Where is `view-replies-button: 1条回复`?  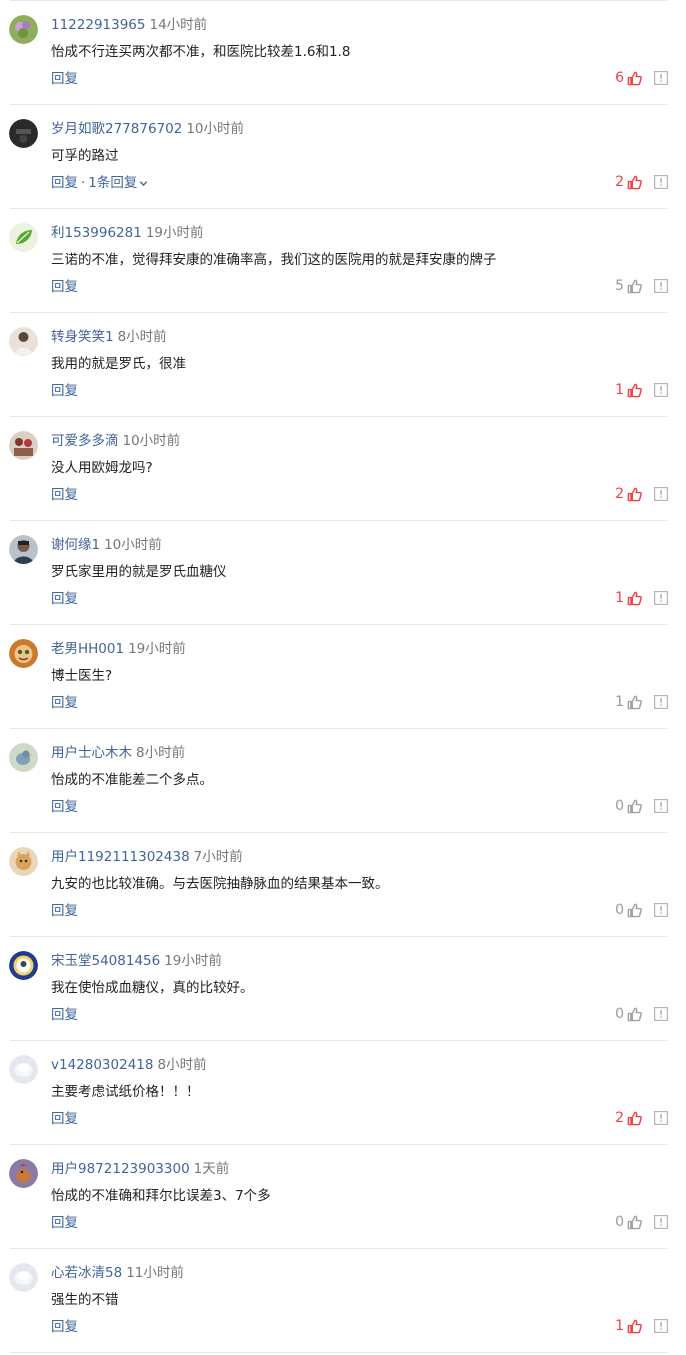
view-replies-button: 1条回复 is located at coordinates (118, 183).